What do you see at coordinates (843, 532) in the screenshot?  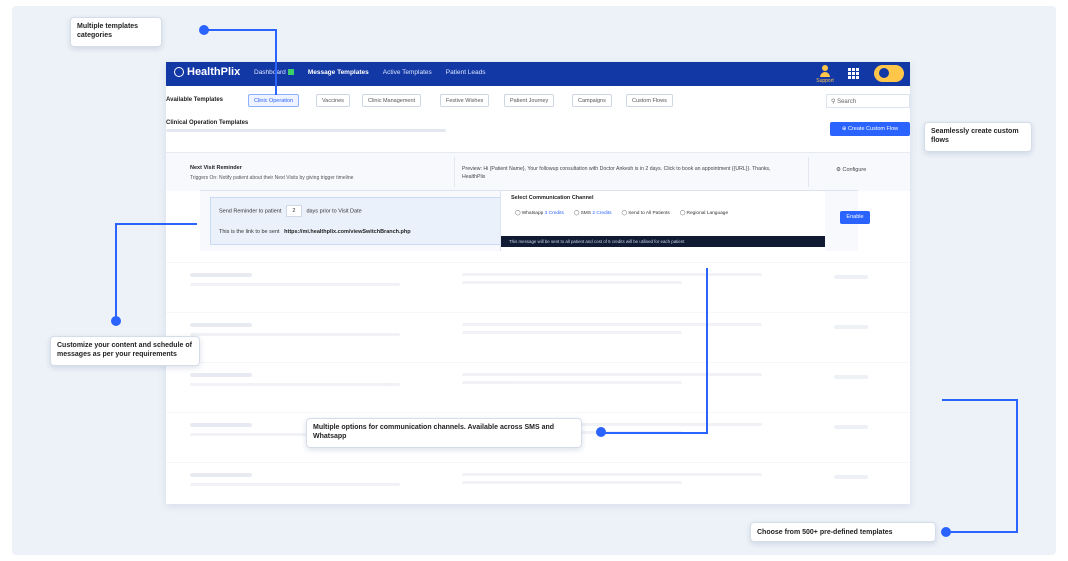 I see `callout-predefined: Choose from 500+ pre-defined templates` at bounding box center [843, 532].